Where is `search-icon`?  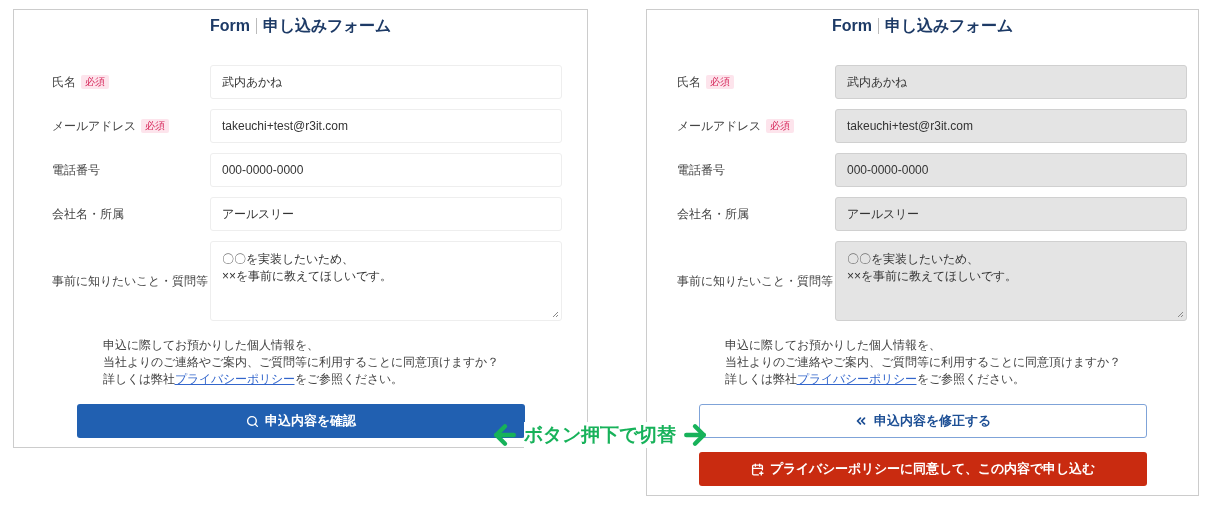
search-icon is located at coordinates (252, 421).